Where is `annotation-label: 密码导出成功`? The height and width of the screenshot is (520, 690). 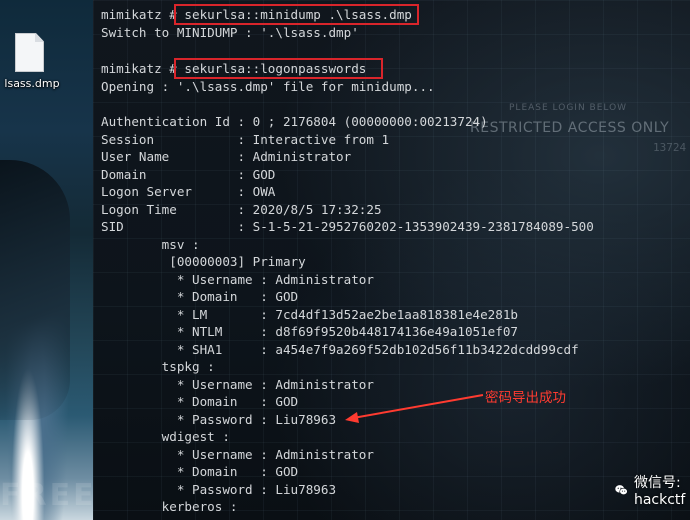 annotation-label: 密码导出成功 is located at coordinates (525, 398).